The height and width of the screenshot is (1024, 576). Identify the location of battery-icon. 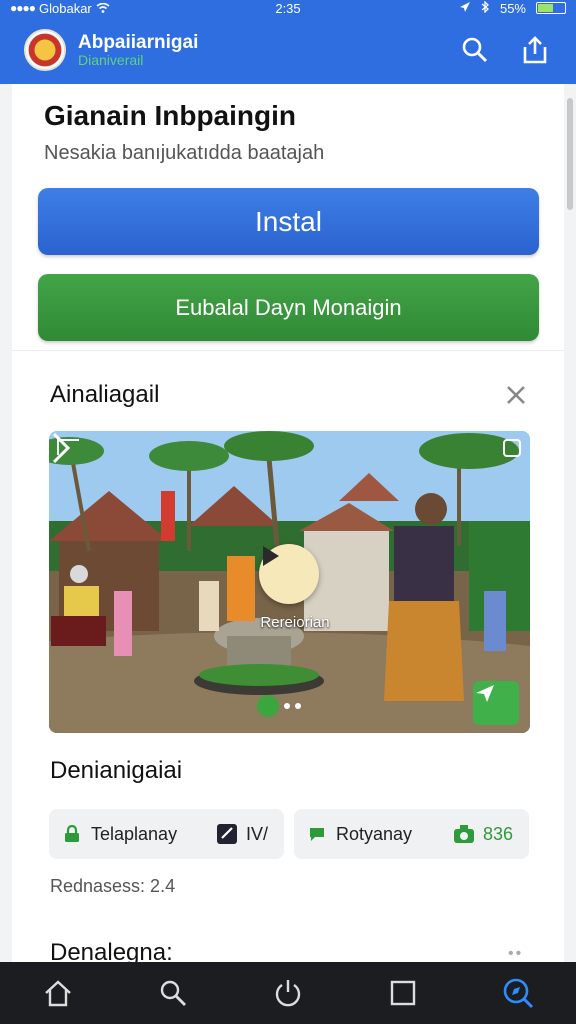
(551, 8).